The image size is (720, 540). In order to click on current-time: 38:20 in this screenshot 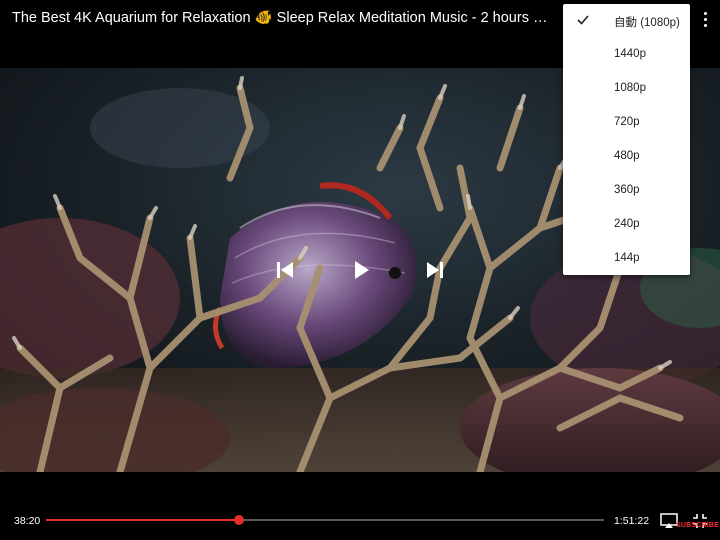, I will do `click(27, 521)`.